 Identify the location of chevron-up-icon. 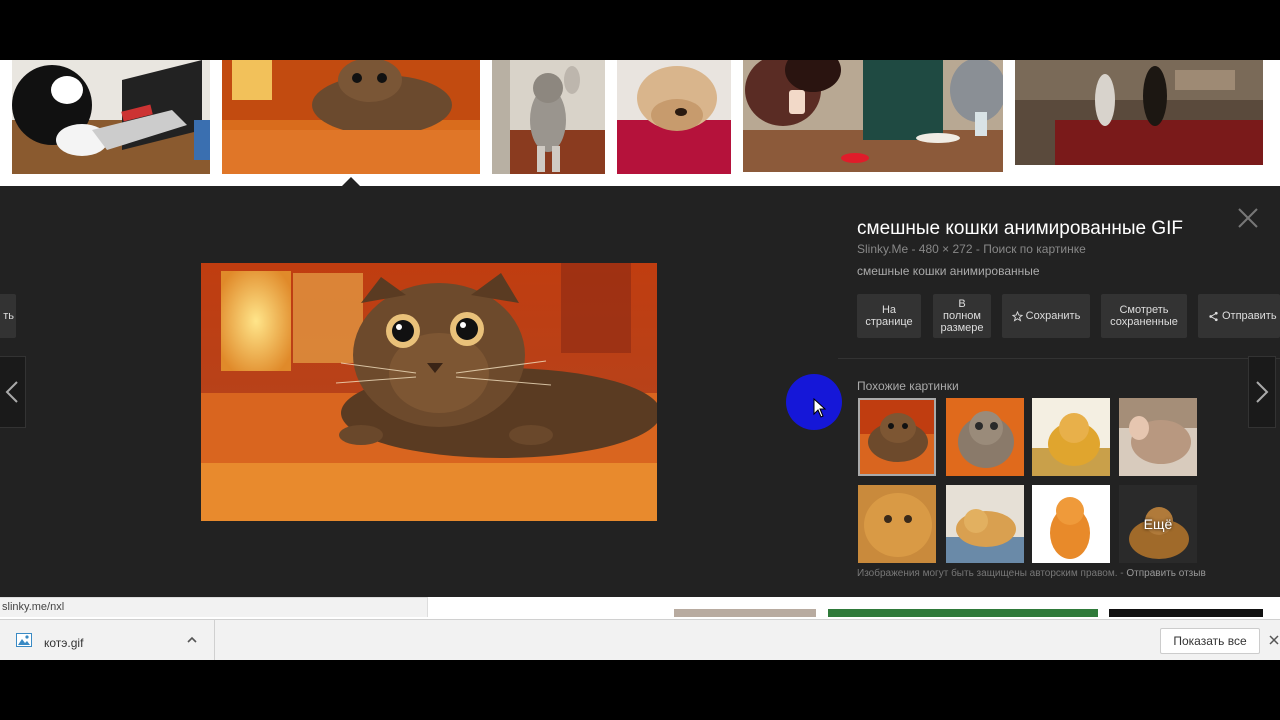
(192, 640).